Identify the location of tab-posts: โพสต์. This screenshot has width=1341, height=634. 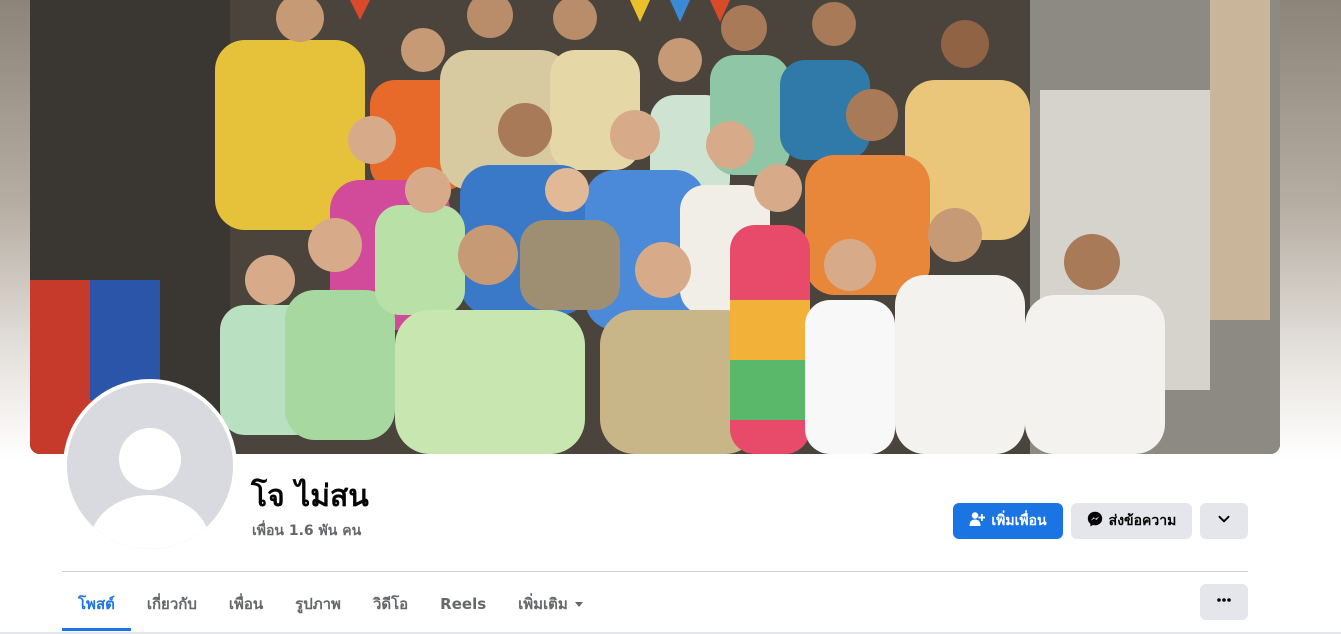
(96, 605).